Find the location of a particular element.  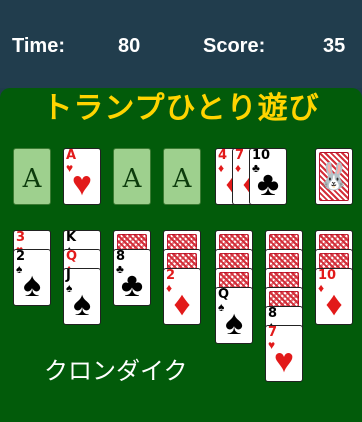

foundation-slot-1: A is located at coordinates (32, 176).